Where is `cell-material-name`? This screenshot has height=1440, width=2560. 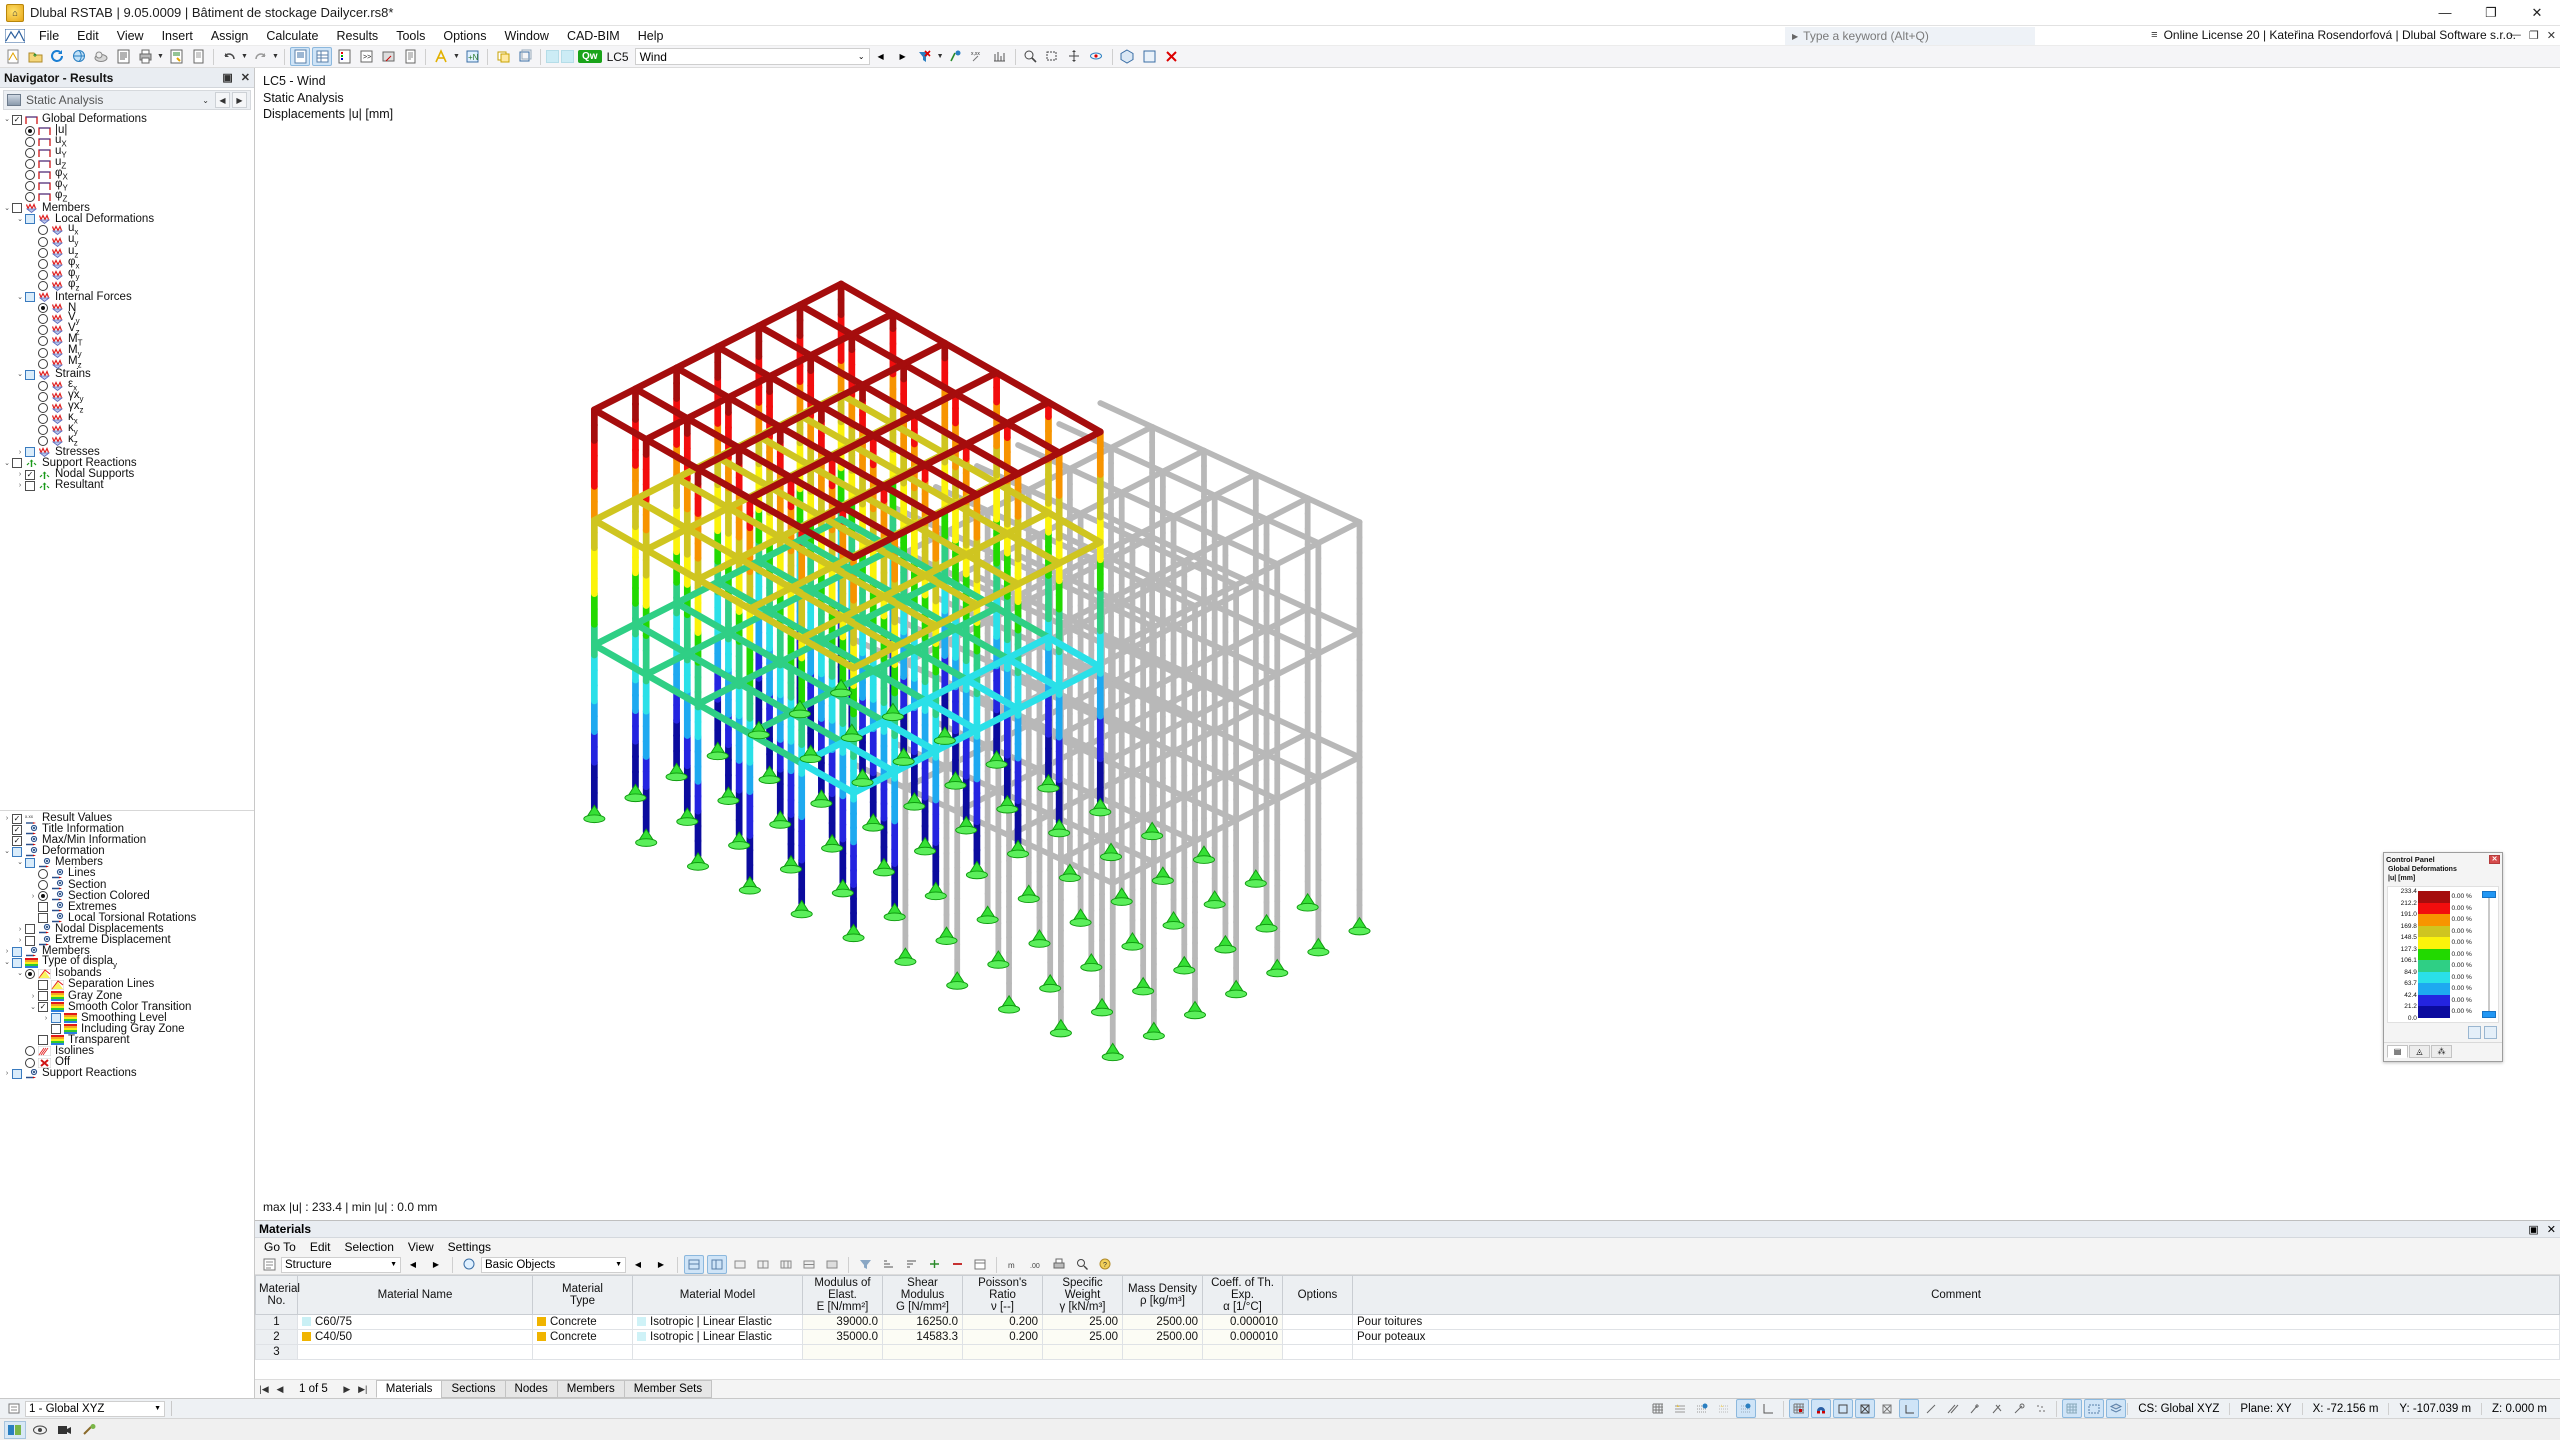 cell-material-name is located at coordinates (415, 1352).